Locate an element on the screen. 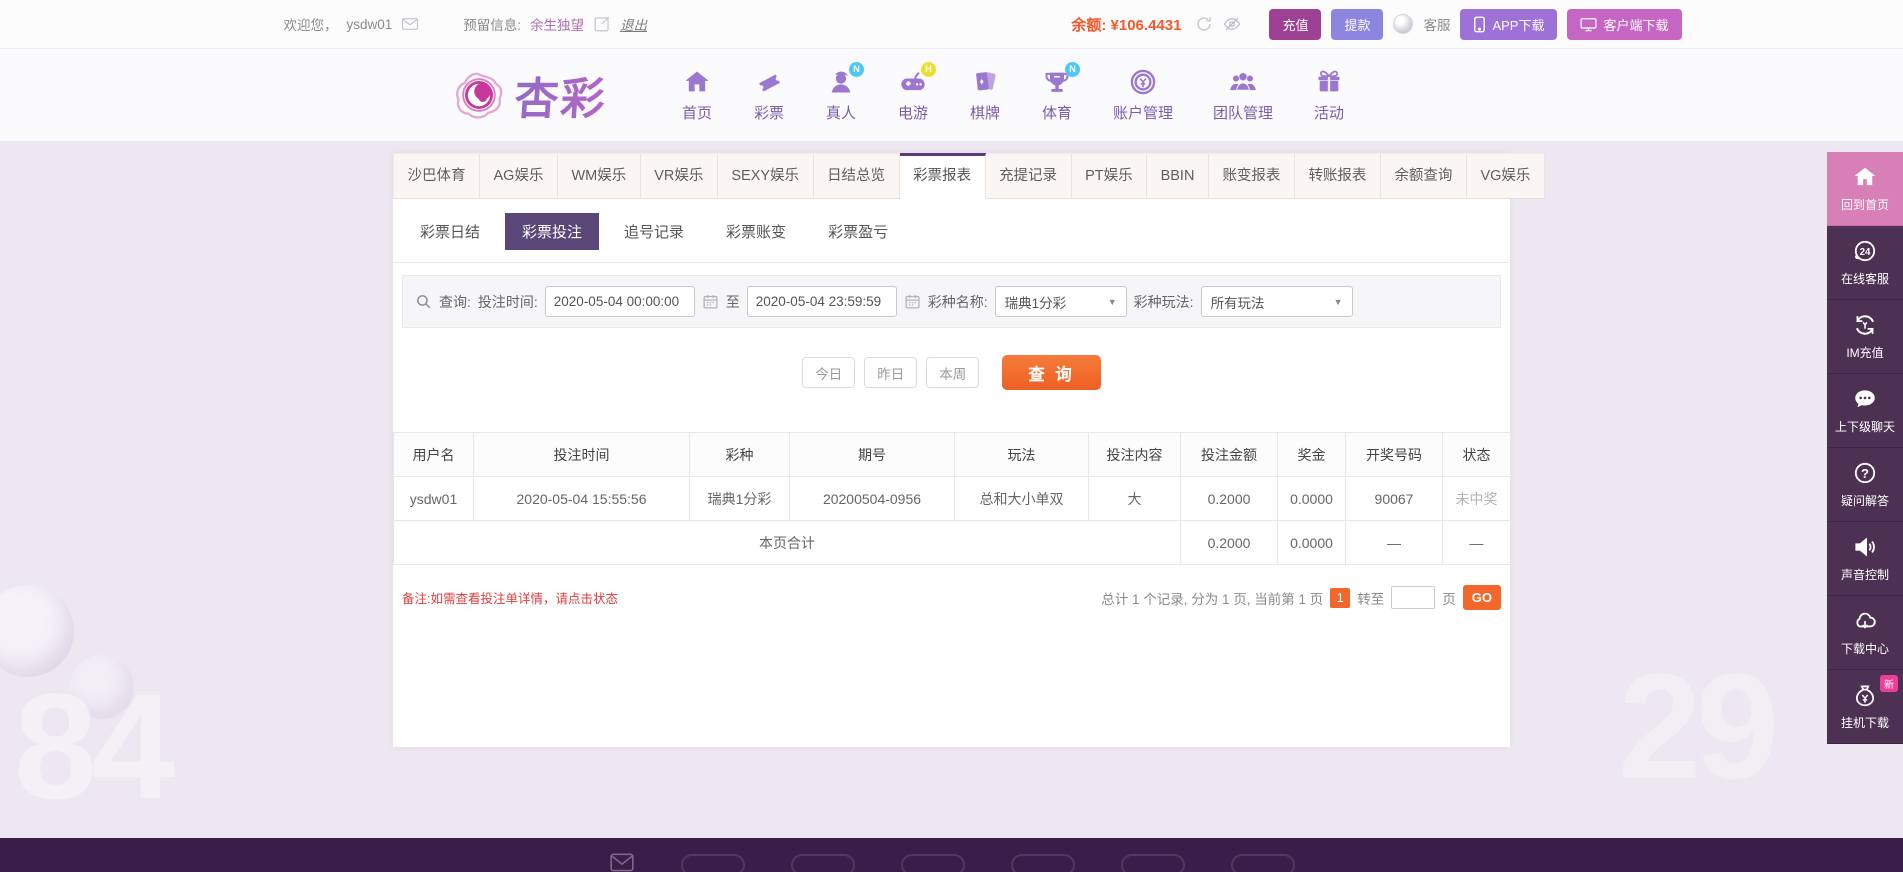 Image resolution: width=1903 pixels, height=872 pixels. logout-link: 退出 is located at coordinates (633, 24).